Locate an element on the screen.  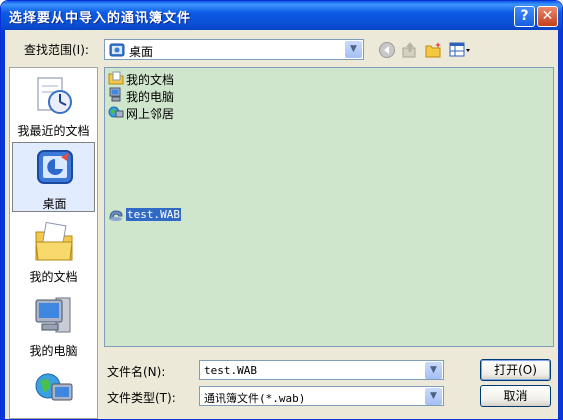
recent-documents-icon is located at coordinates (54, 95).